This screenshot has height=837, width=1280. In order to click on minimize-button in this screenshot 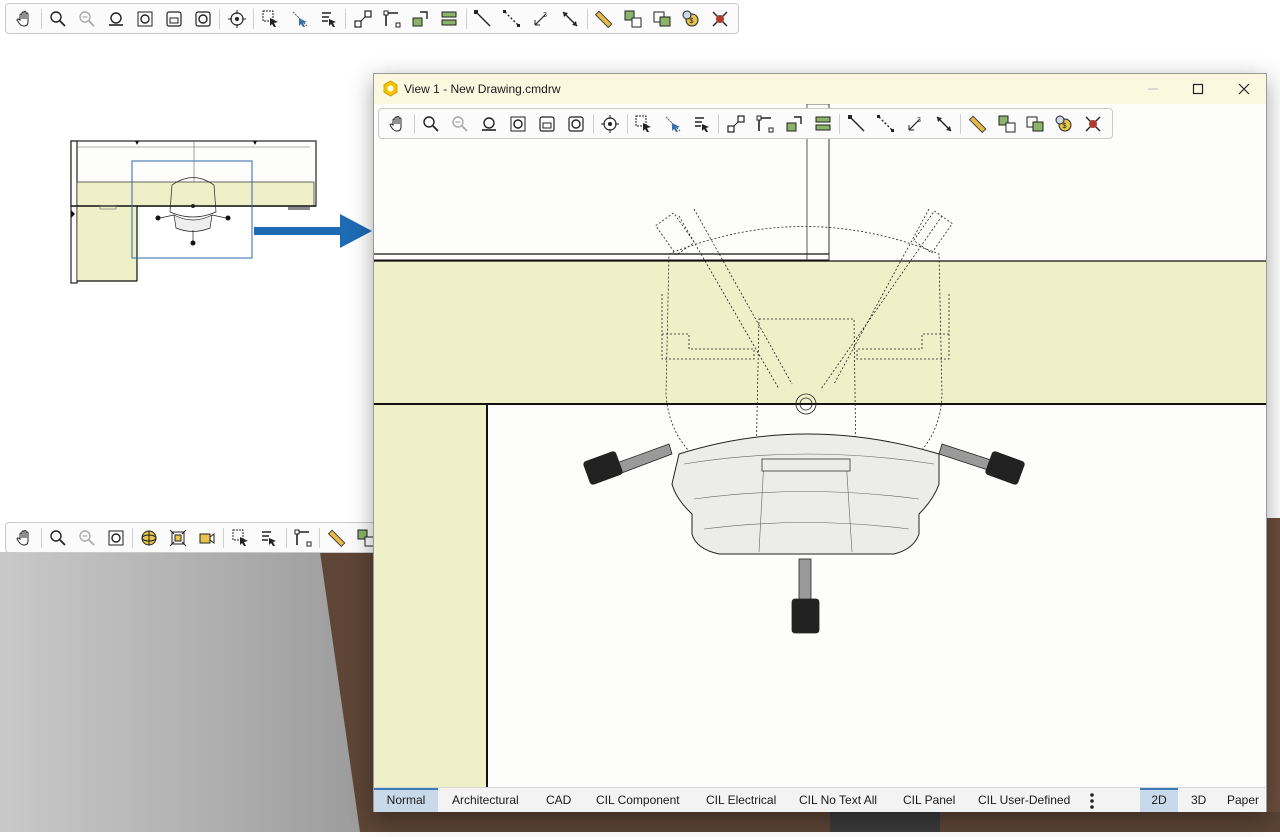, I will do `click(1153, 89)`.